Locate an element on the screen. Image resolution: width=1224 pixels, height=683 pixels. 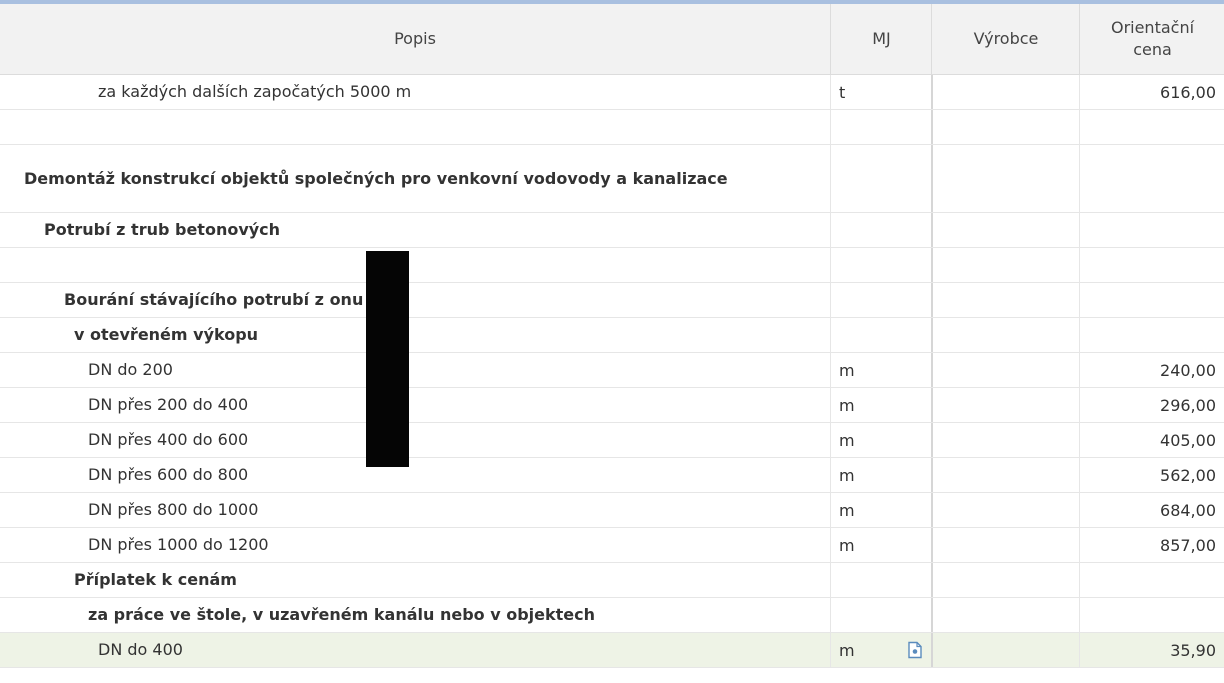
popis-text: v otevřeném výkopu is located at coordinates (166, 334).